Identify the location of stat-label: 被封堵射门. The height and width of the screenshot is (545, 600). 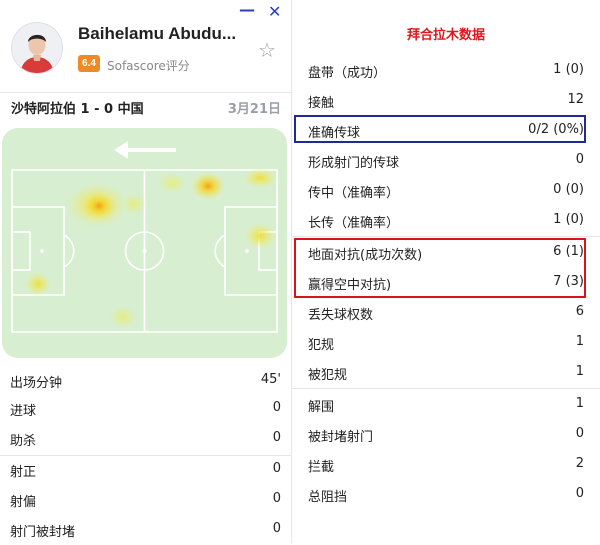
(341, 437).